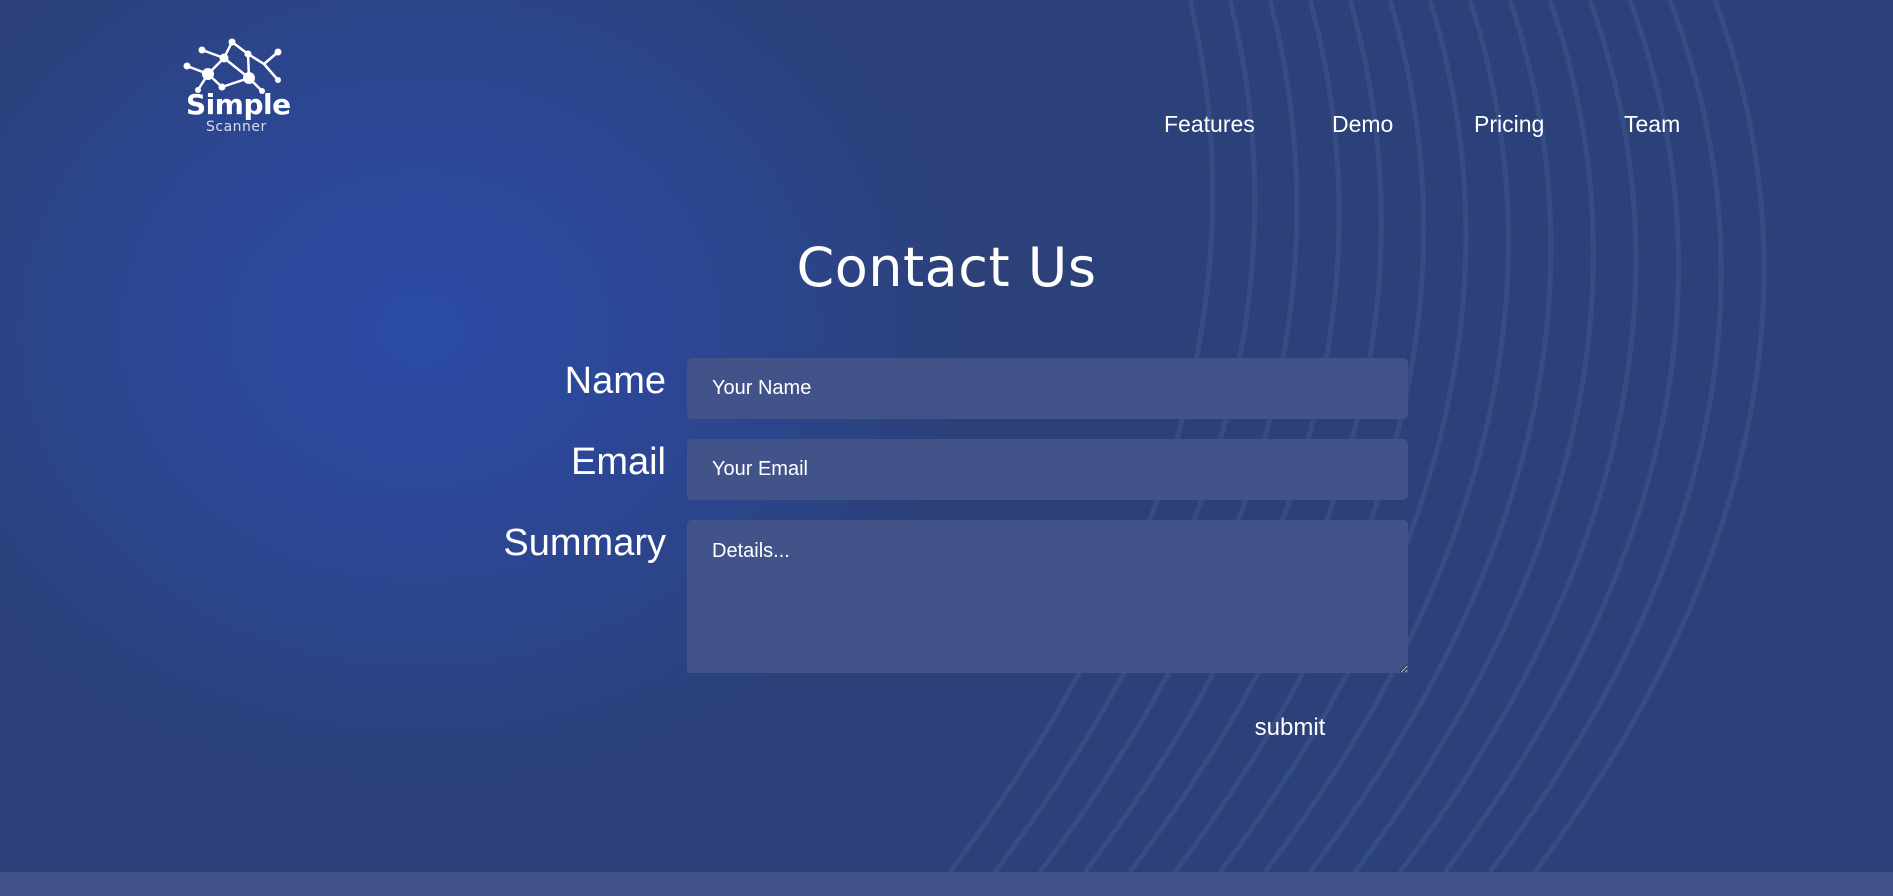  Describe the element at coordinates (1047, 388) in the screenshot. I see `name-input` at that location.